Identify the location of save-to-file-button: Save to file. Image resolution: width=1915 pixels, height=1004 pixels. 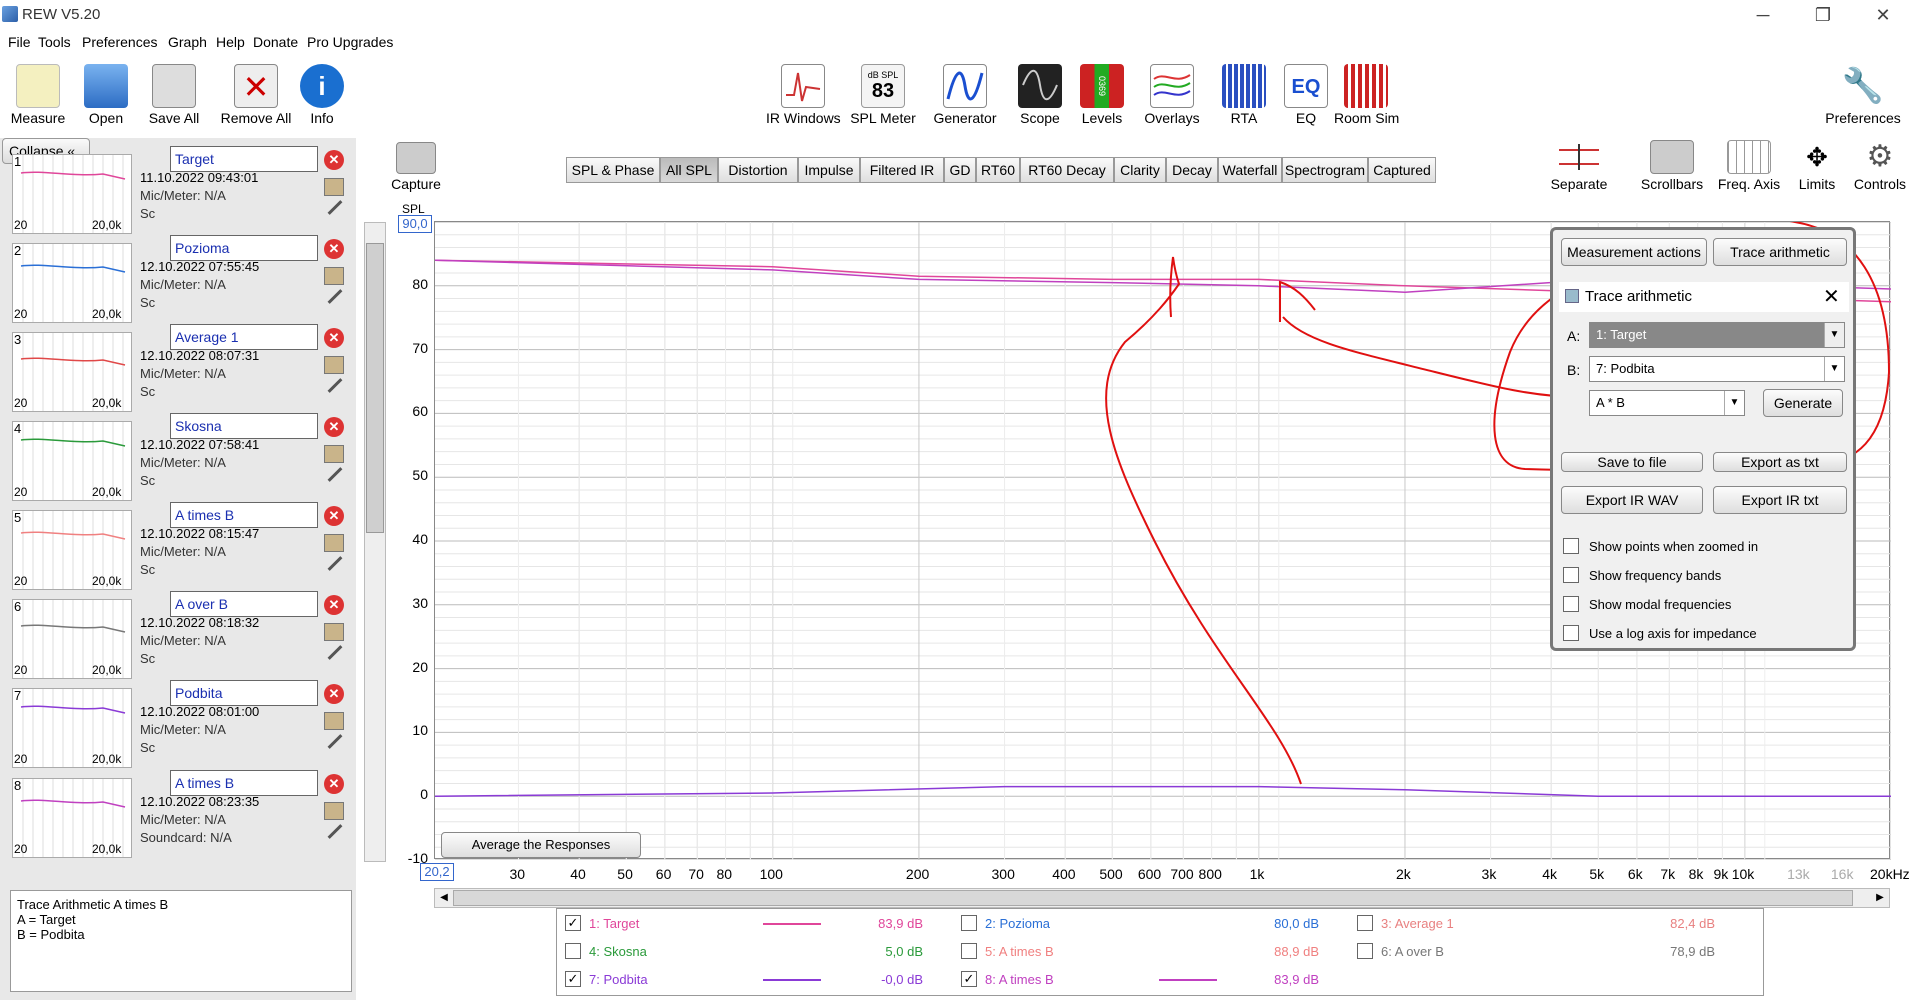
(1632, 462).